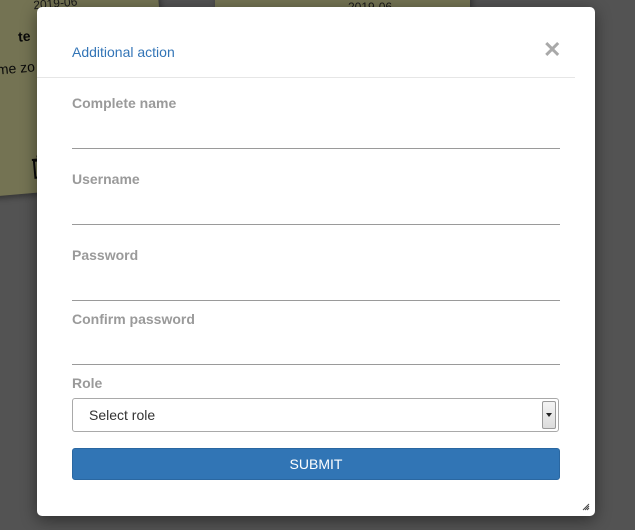 This screenshot has height=530, width=635. I want to click on modal-title: Additional action, so click(123, 52).